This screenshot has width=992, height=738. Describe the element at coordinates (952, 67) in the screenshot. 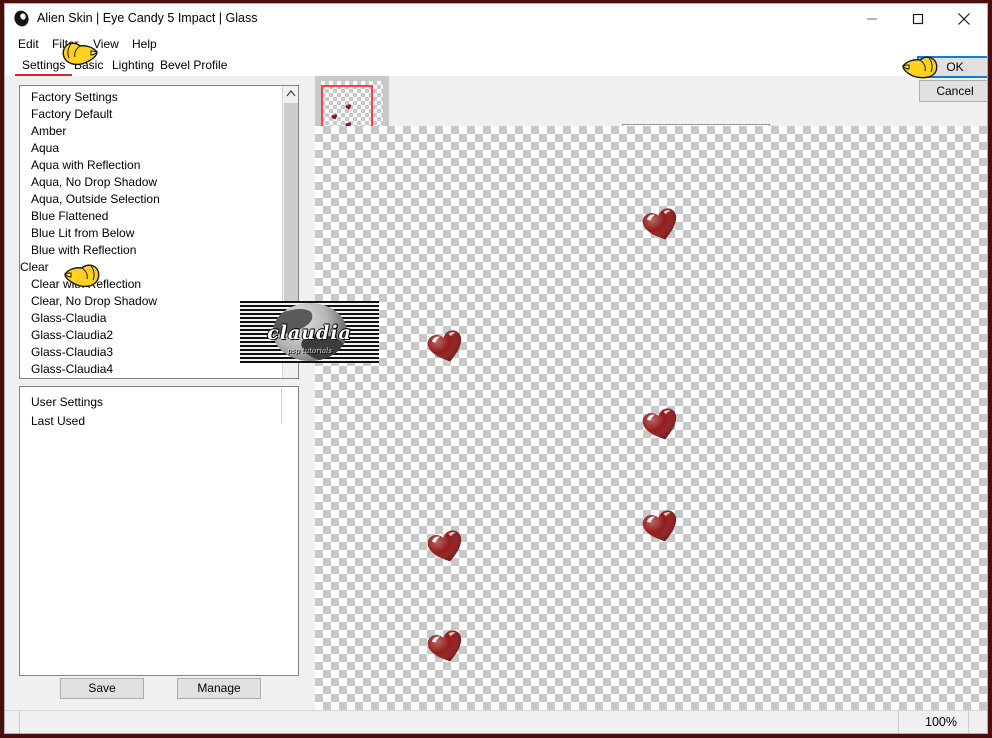

I see `ok-button: OK` at that location.